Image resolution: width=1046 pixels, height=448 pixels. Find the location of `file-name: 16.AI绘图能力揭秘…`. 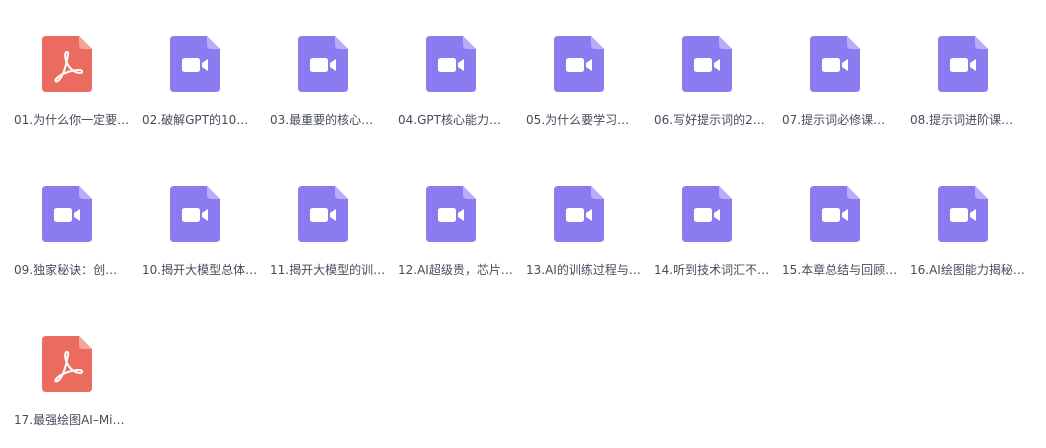

file-name: 16.AI绘图能力揭秘… is located at coordinates (967, 270).